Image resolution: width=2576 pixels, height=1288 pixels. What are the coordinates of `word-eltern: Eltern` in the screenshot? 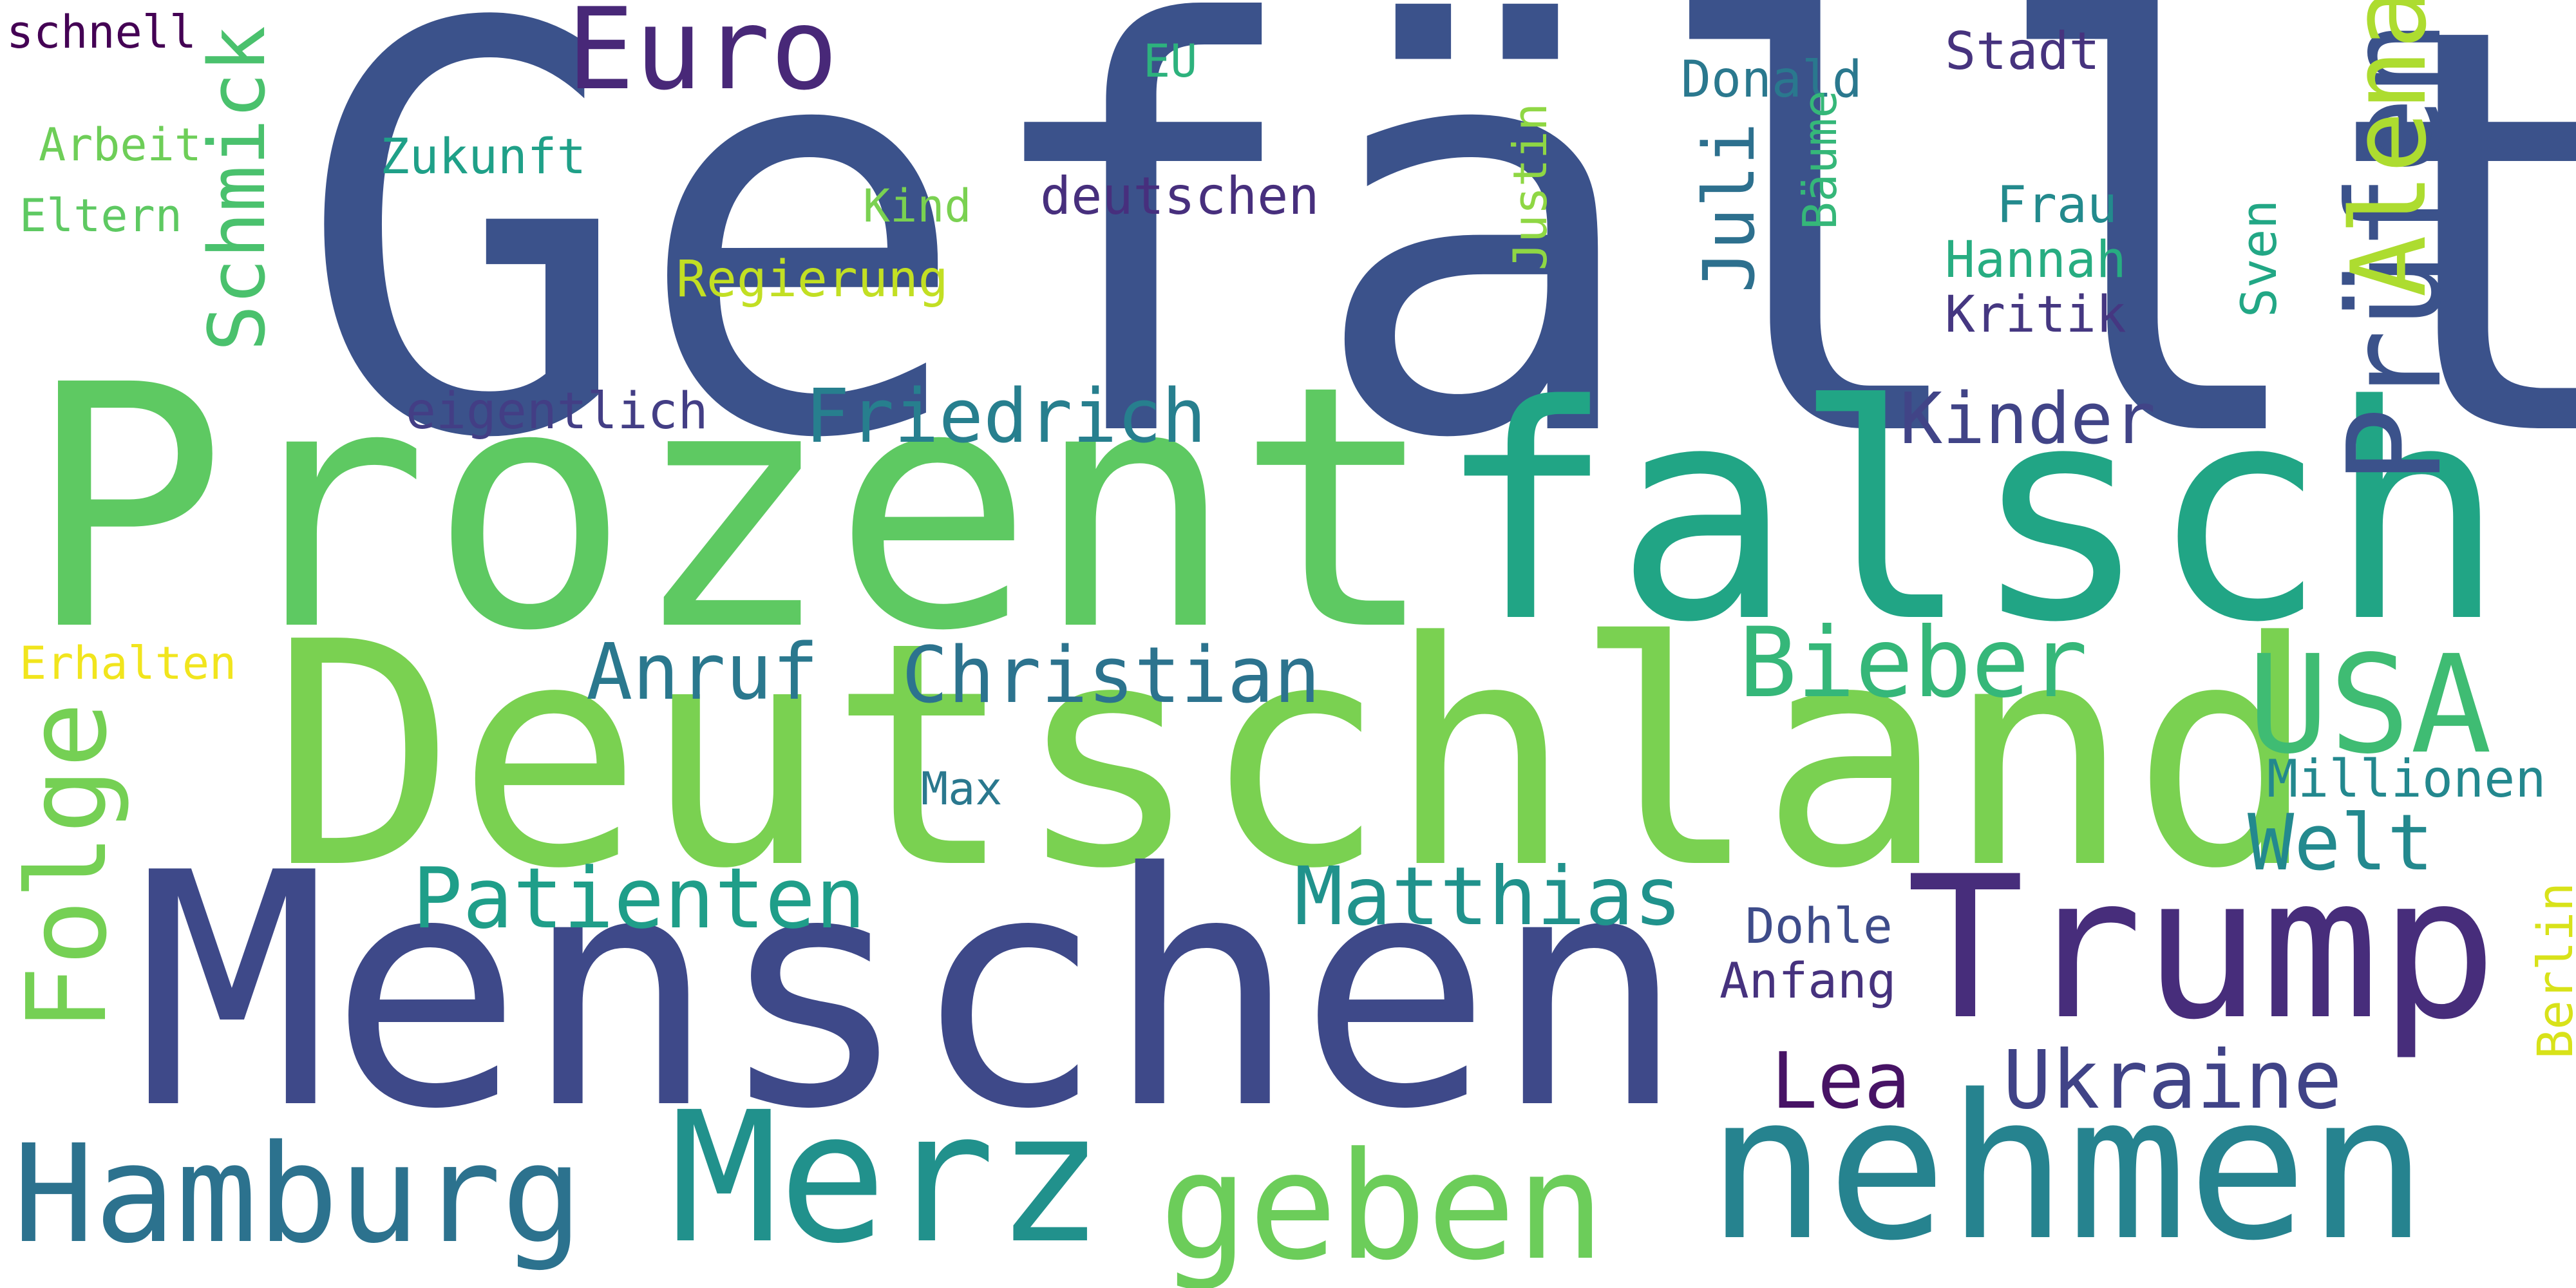 It's located at (100, 215).